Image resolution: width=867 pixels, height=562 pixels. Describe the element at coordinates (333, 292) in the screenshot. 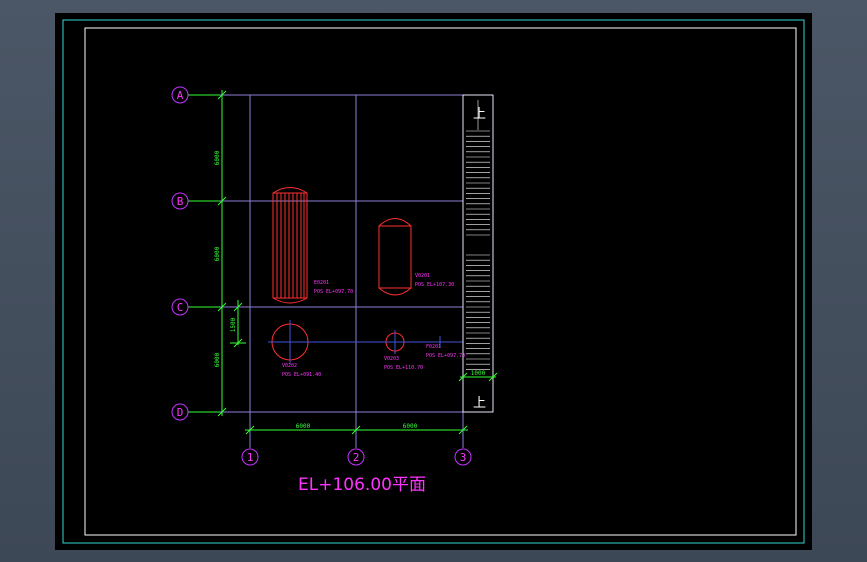

I see `vessel-e0201-elev: POS EL+097.70` at that location.